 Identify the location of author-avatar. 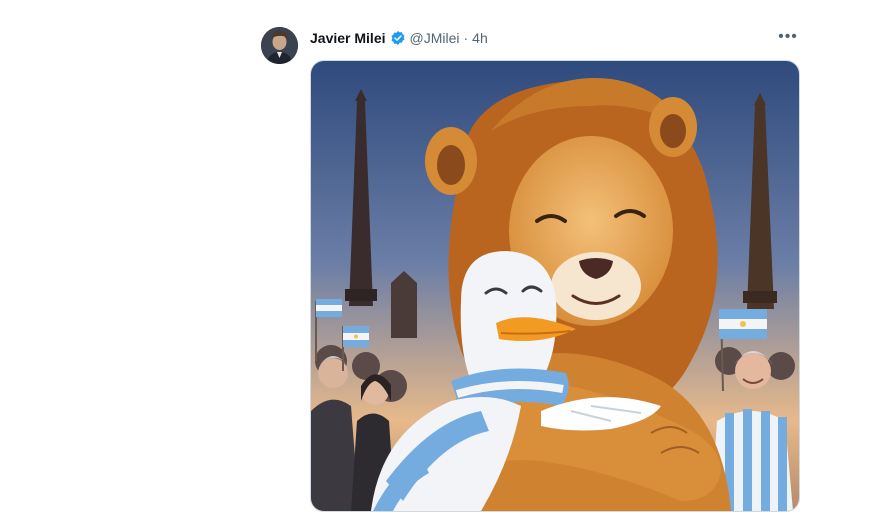
(279, 45).